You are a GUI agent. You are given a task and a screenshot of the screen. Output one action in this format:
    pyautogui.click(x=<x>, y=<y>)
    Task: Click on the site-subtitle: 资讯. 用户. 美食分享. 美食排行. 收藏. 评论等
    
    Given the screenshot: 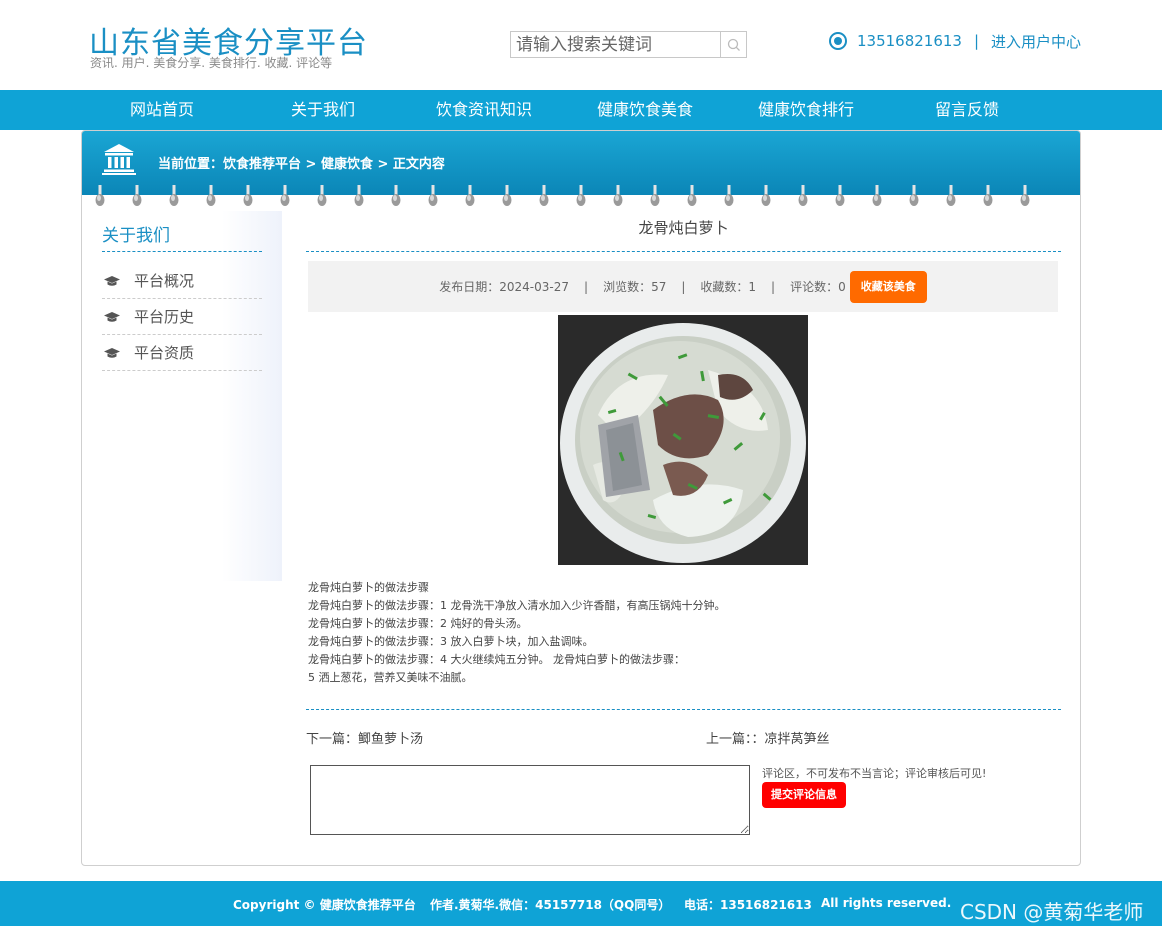 What is the action you would take?
    pyautogui.click(x=211, y=63)
    